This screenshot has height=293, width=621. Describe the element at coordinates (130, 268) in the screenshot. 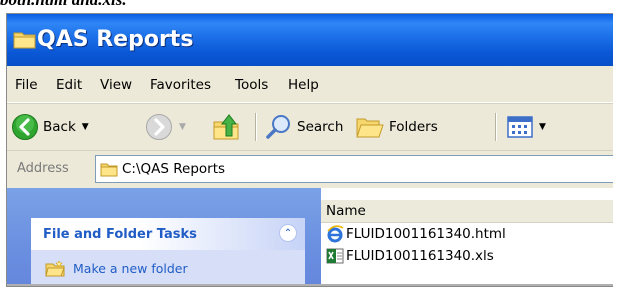

I see `make-new-folder-label: Make a new folder` at that location.